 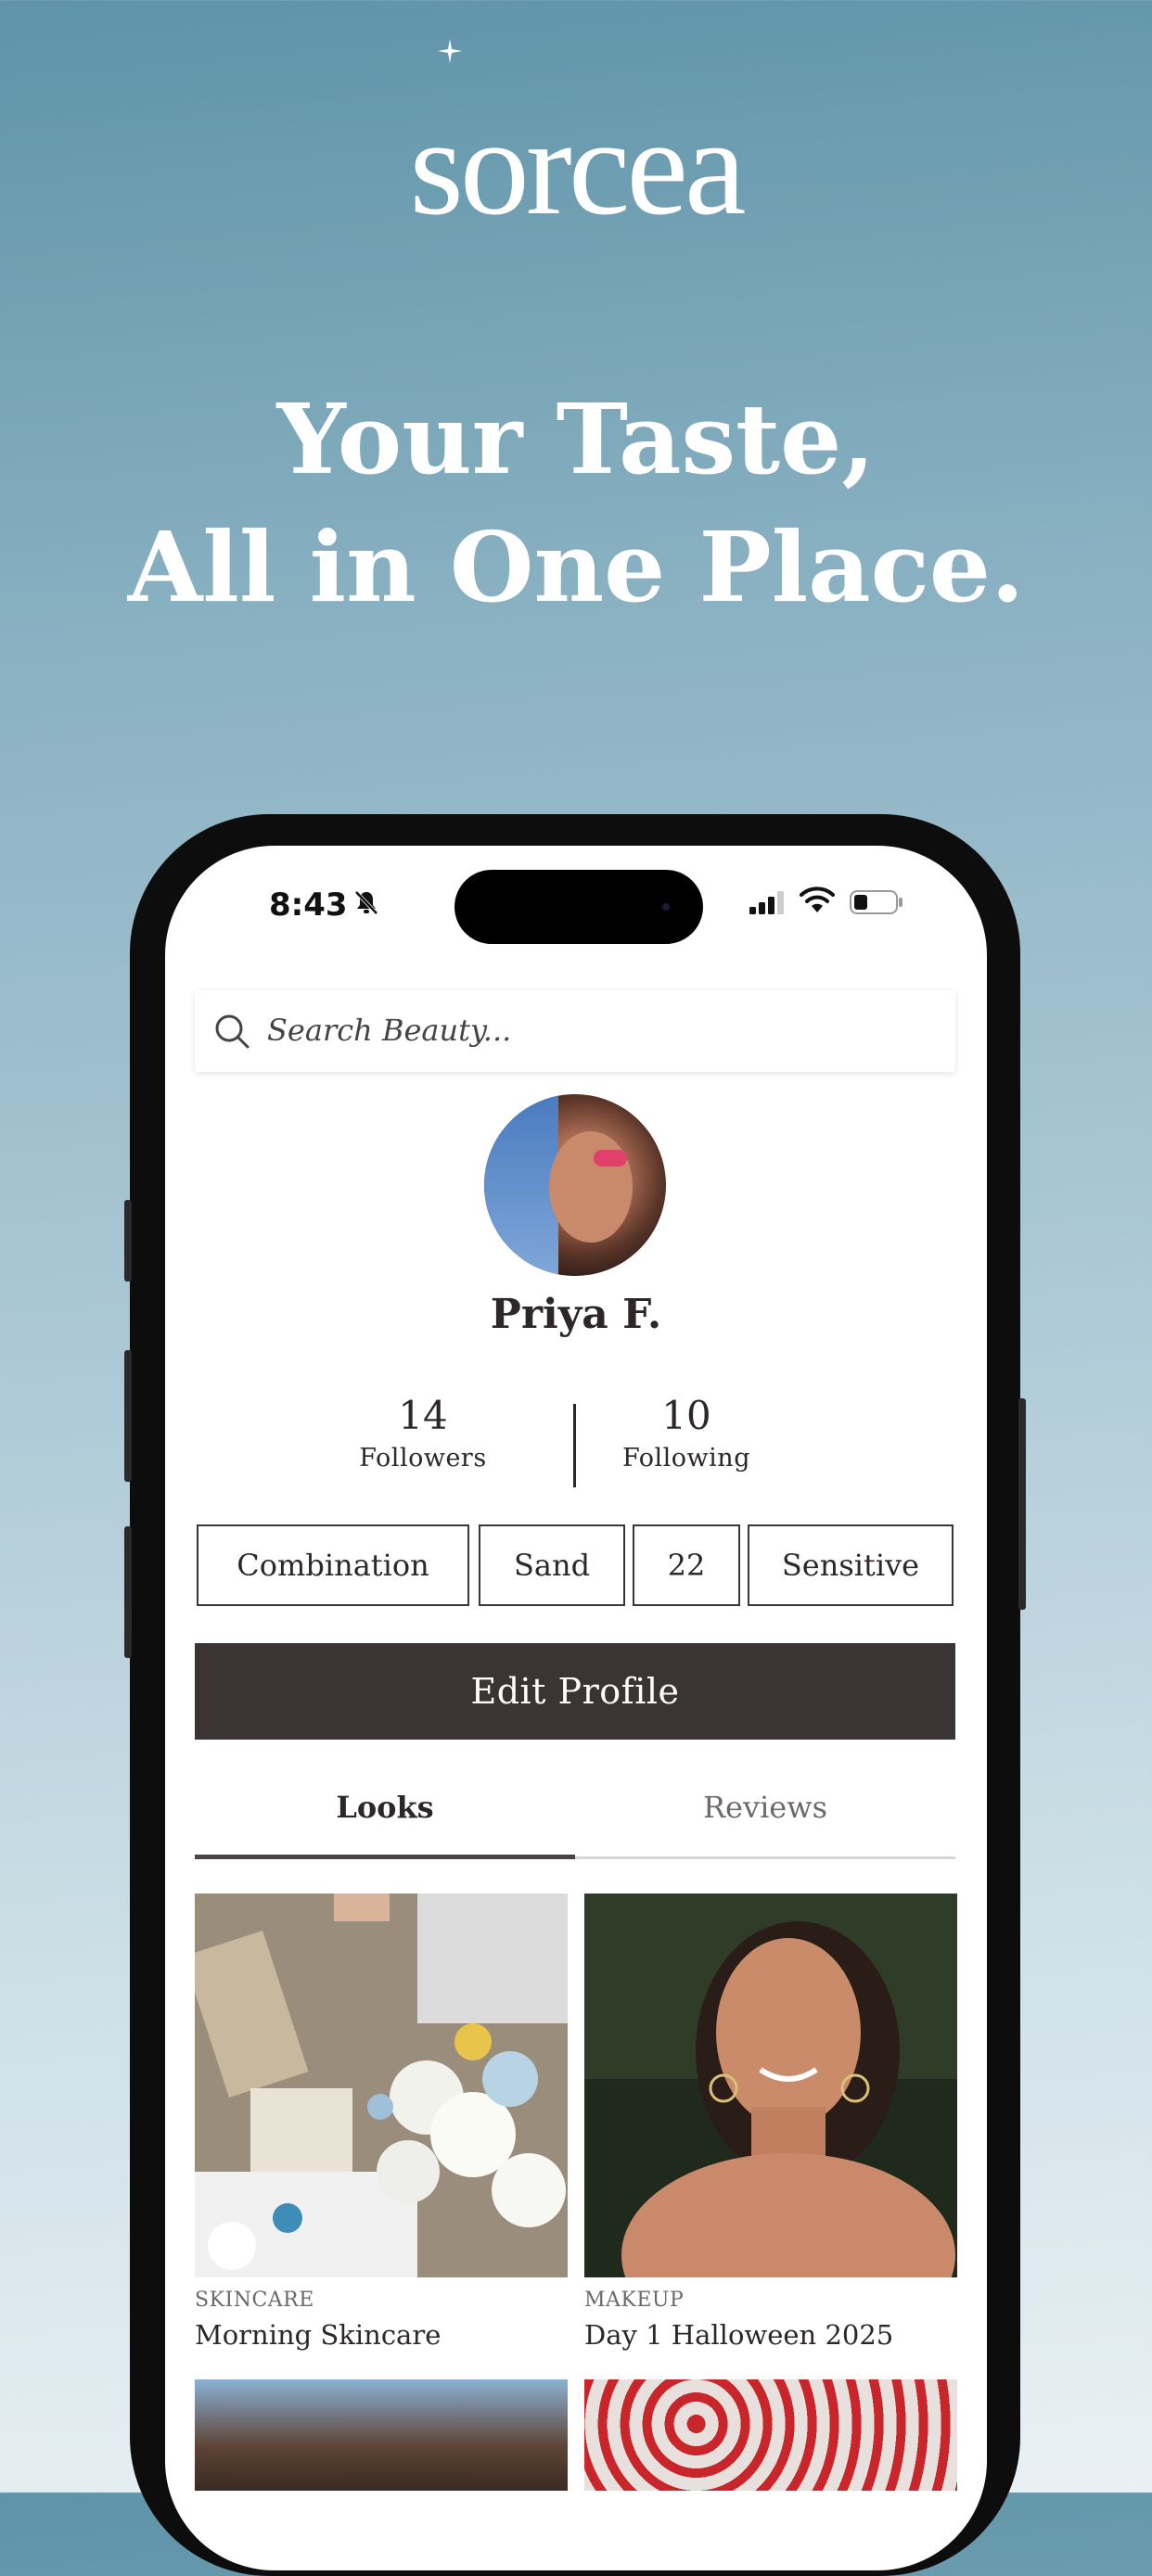 I want to click on wifi-icon, so click(x=817, y=899).